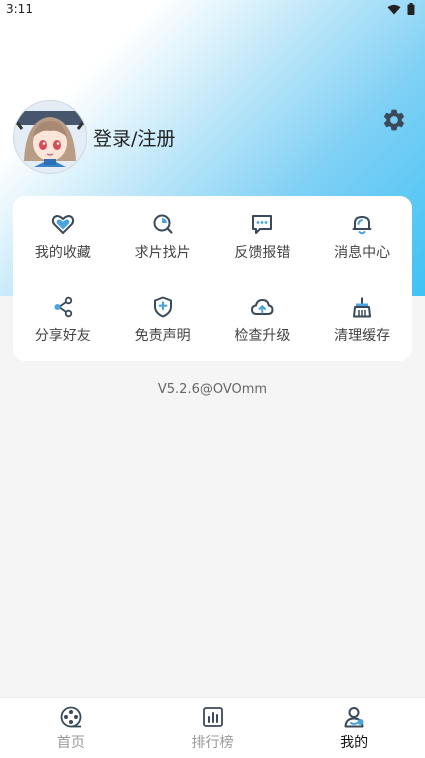 Image resolution: width=425 pixels, height=758 pixels. Describe the element at coordinates (63, 306) in the screenshot. I see `share-icon` at that location.